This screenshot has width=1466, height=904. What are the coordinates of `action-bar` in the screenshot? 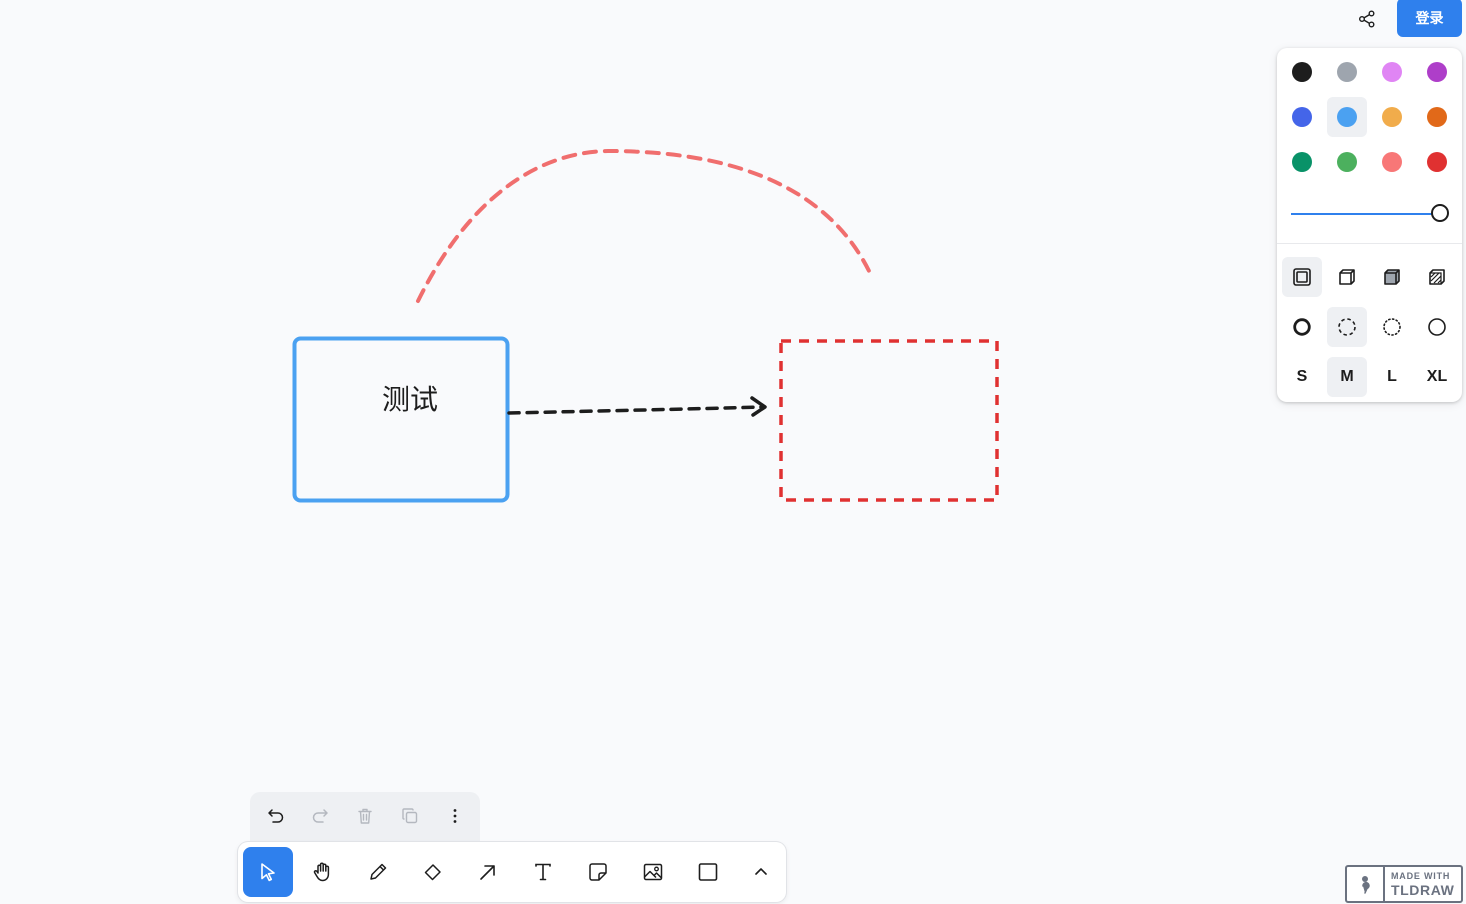 It's located at (365, 816).